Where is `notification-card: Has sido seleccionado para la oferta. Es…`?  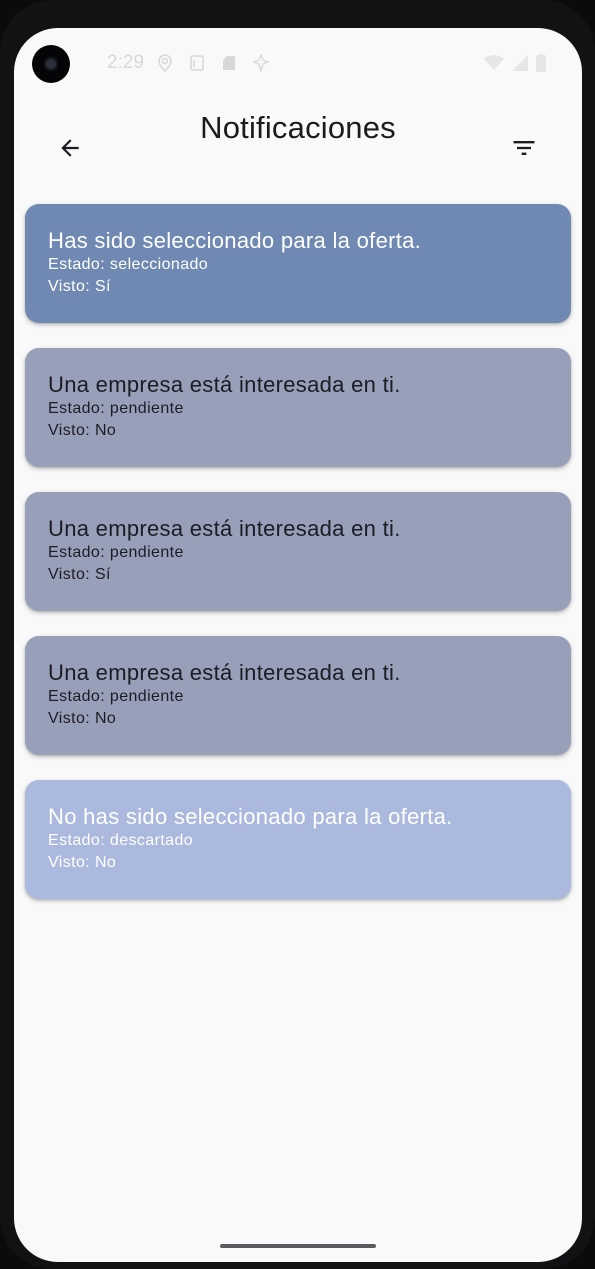 notification-card: Has sido seleccionado para la oferta. Es… is located at coordinates (298, 263).